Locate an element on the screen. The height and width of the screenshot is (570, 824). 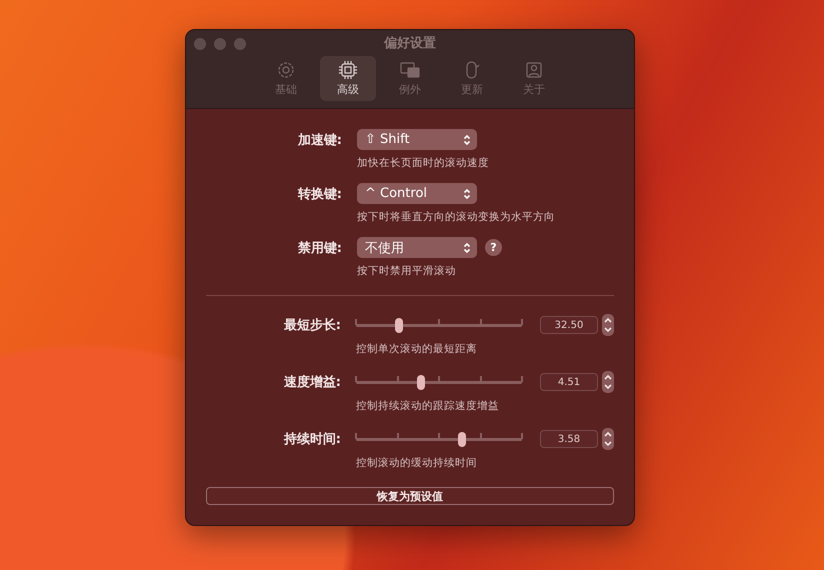
setting-label: 最短步长: is located at coordinates (311, 325).